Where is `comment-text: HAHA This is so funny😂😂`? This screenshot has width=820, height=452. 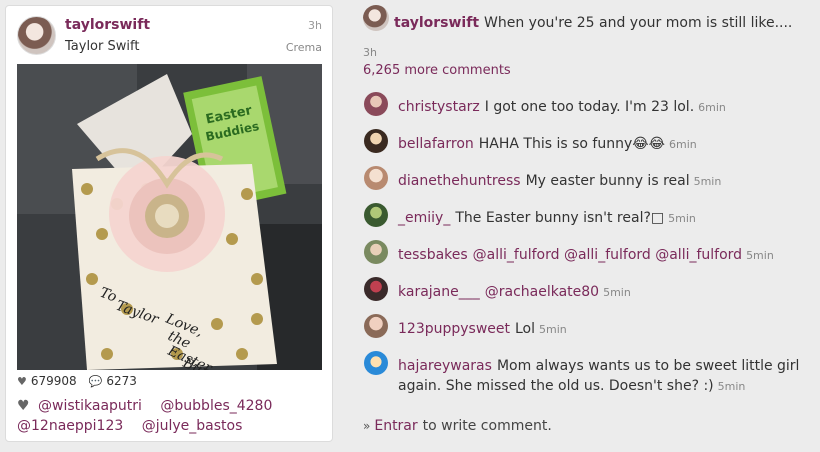 comment-text: HAHA This is so funny😂😂 is located at coordinates (571, 144).